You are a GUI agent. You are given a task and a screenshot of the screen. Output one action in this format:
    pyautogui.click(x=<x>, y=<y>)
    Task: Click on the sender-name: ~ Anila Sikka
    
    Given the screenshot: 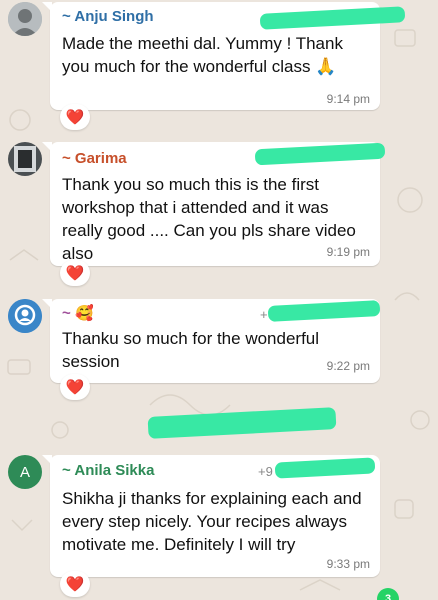 What is the action you would take?
    pyautogui.click(x=108, y=470)
    